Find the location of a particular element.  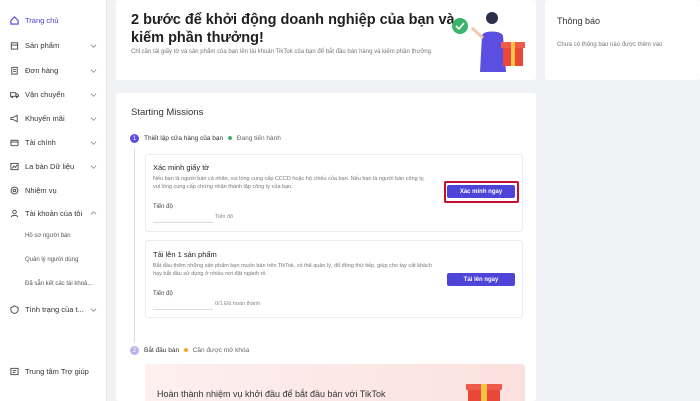

sidebar-item-home: Trang chủ is located at coordinates (53, 20).